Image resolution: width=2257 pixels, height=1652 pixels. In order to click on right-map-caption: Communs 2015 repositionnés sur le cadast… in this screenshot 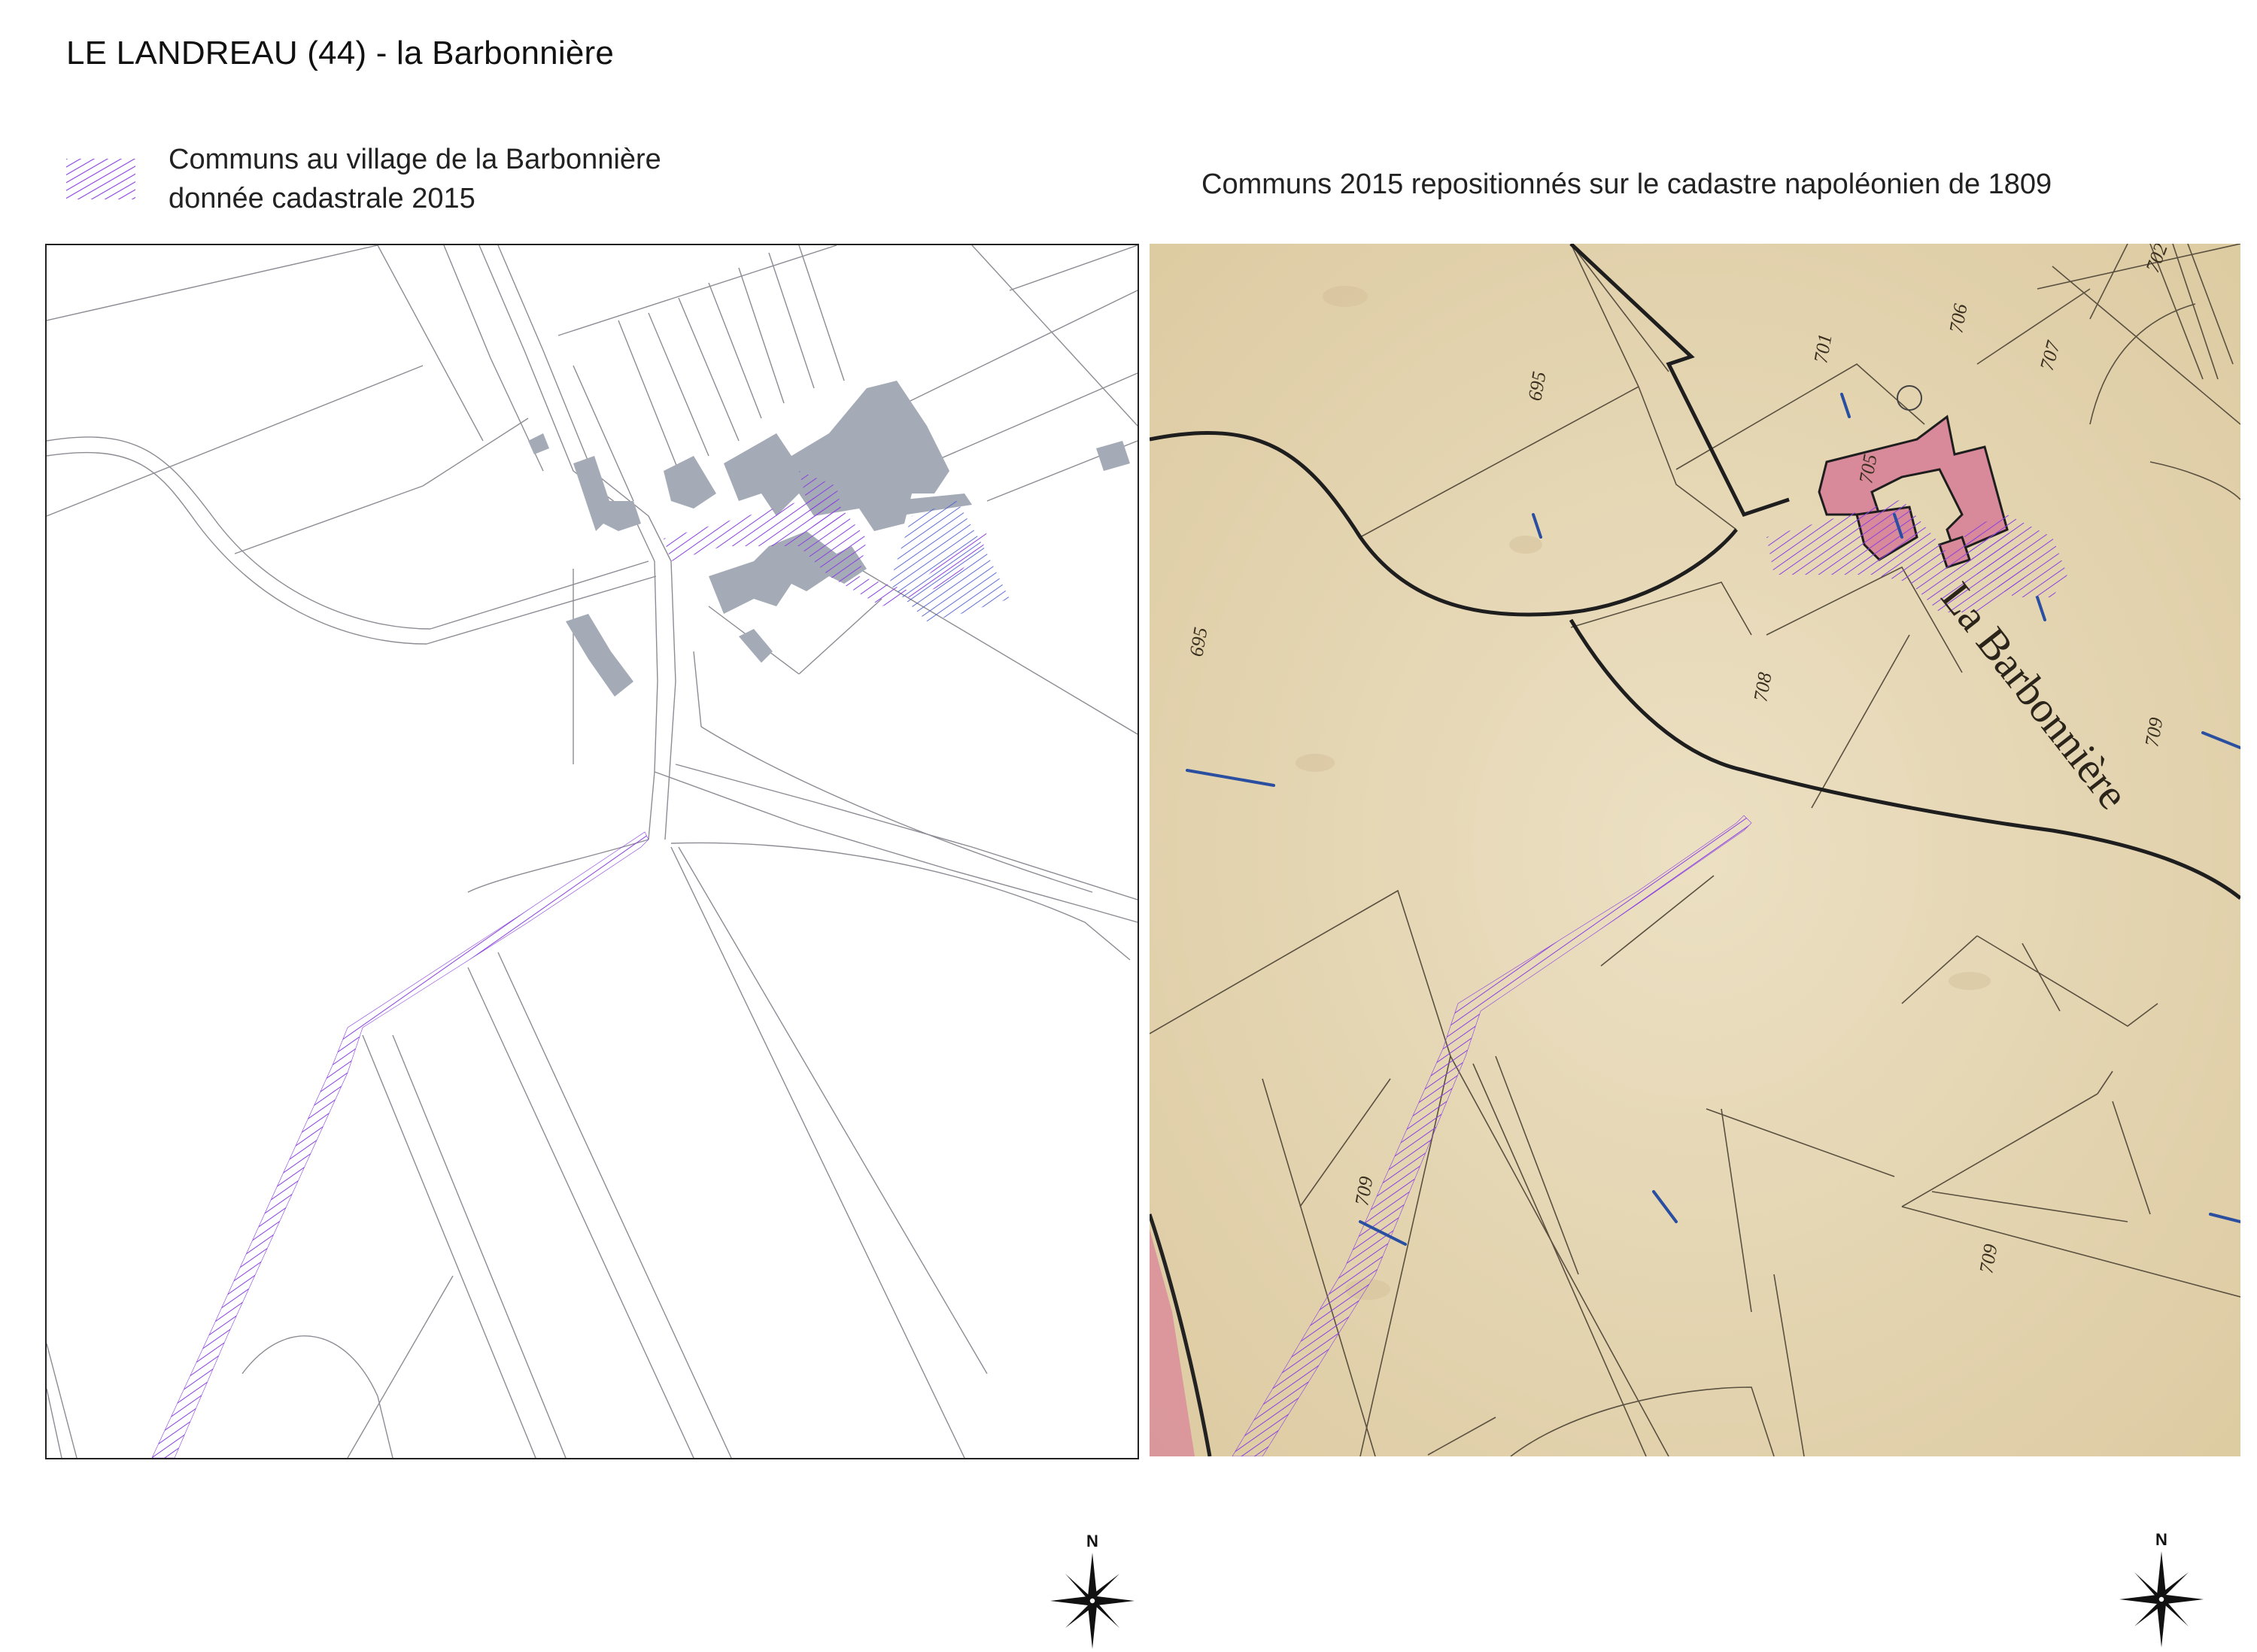, I will do `click(1626, 185)`.